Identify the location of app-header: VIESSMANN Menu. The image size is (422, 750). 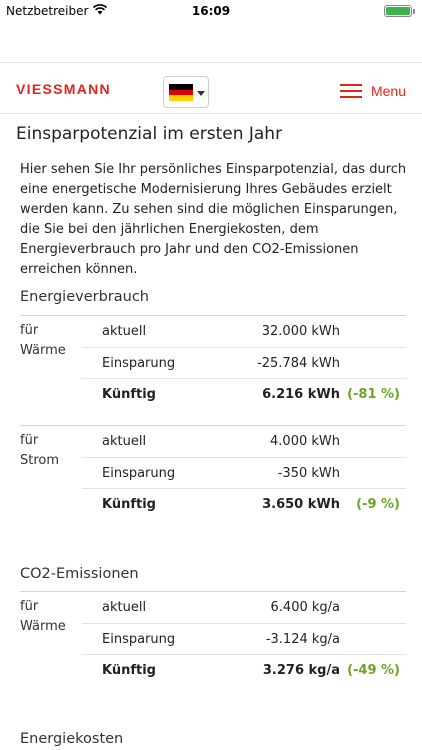
(211, 88).